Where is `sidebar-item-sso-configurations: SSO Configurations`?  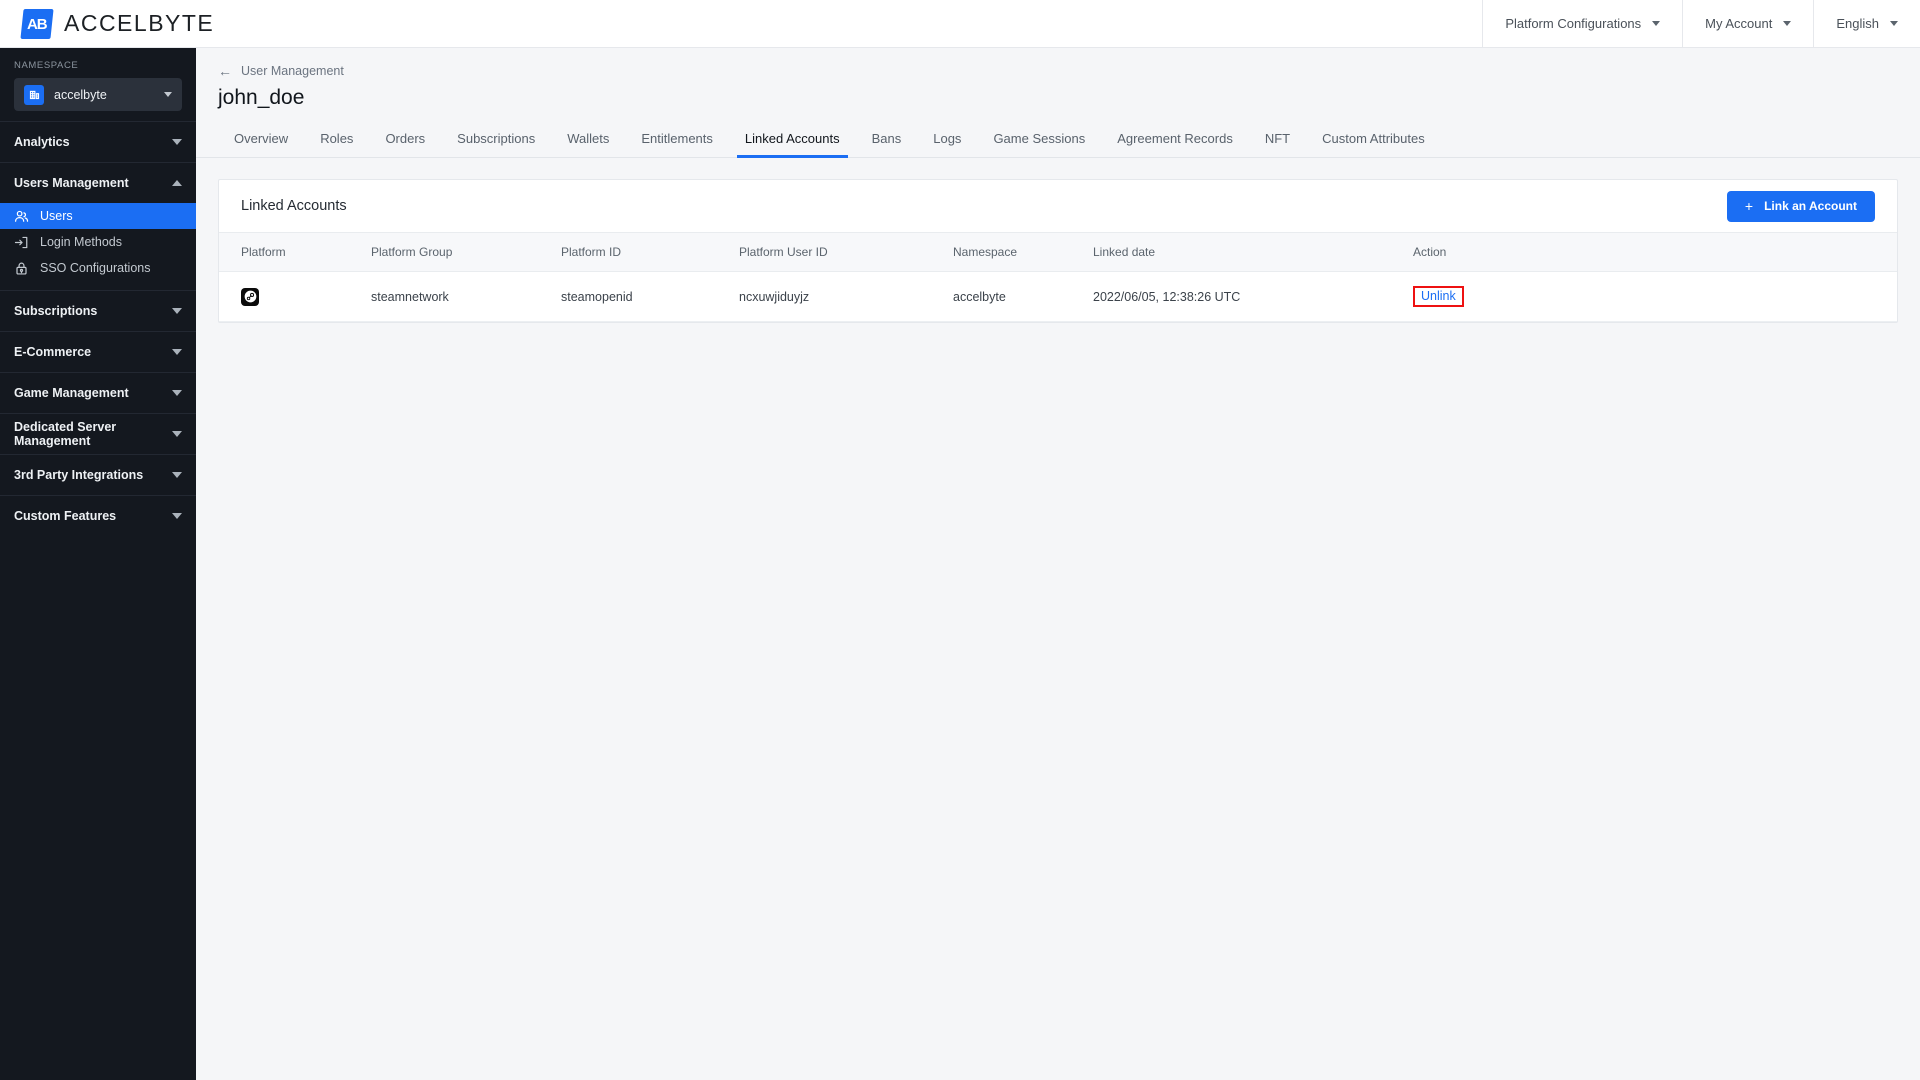 sidebar-item-sso-configurations: SSO Configurations is located at coordinates (98, 268).